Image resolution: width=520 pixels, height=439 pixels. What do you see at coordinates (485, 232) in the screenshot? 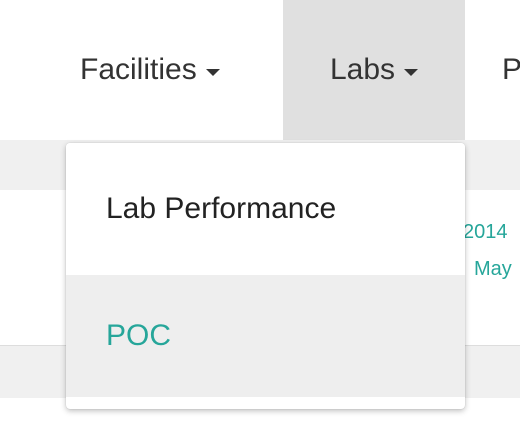
I see `background-year-link: 2014` at bounding box center [485, 232].